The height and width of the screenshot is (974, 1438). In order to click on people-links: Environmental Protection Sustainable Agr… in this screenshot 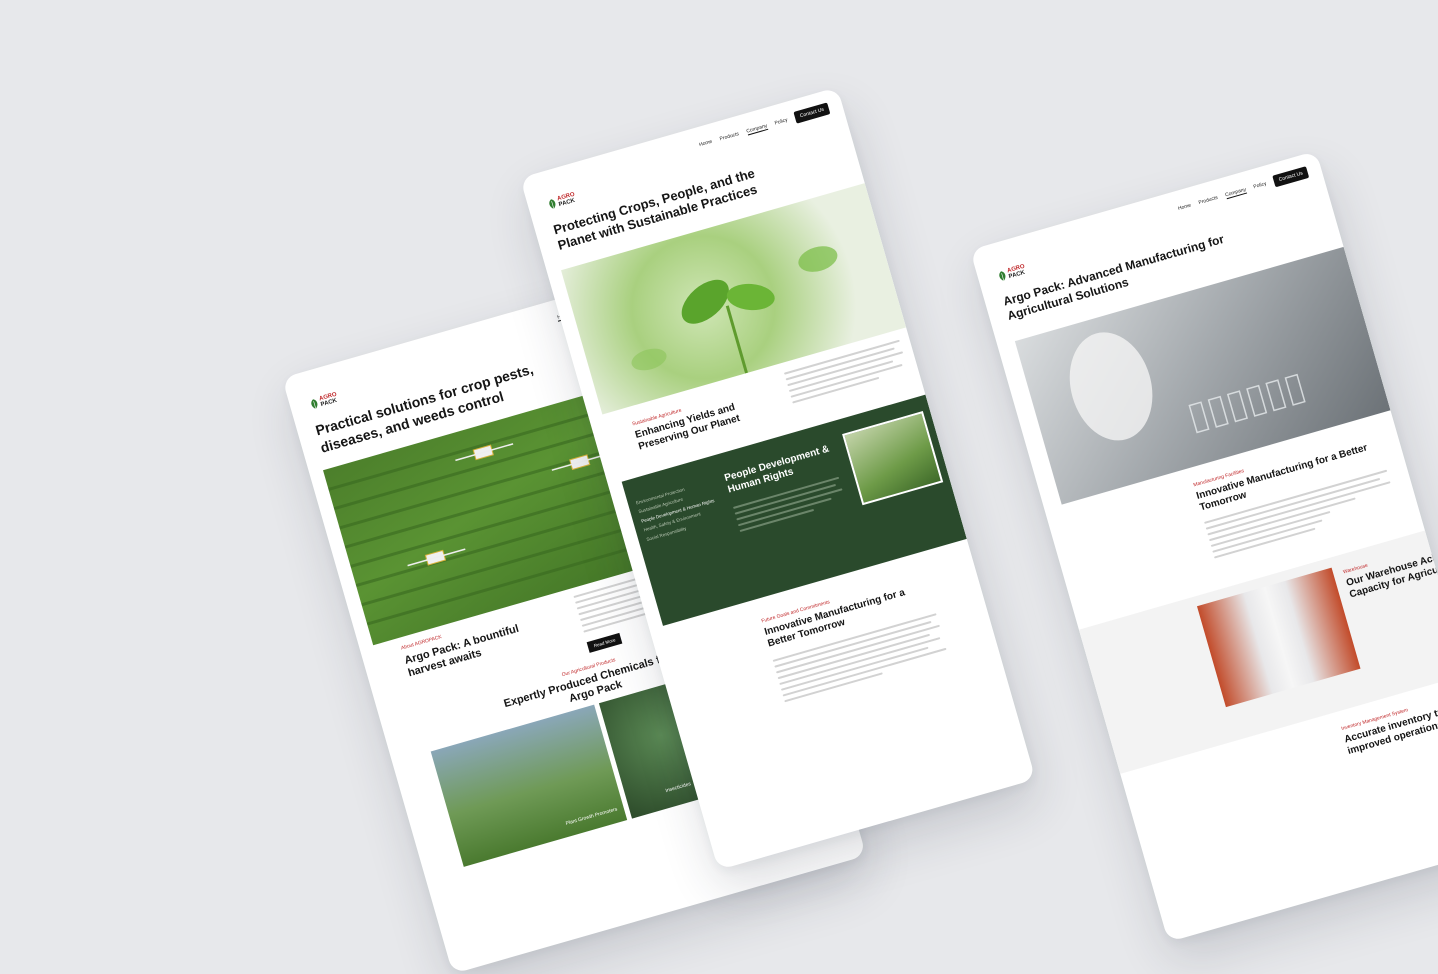, I will do `click(678, 511)`.